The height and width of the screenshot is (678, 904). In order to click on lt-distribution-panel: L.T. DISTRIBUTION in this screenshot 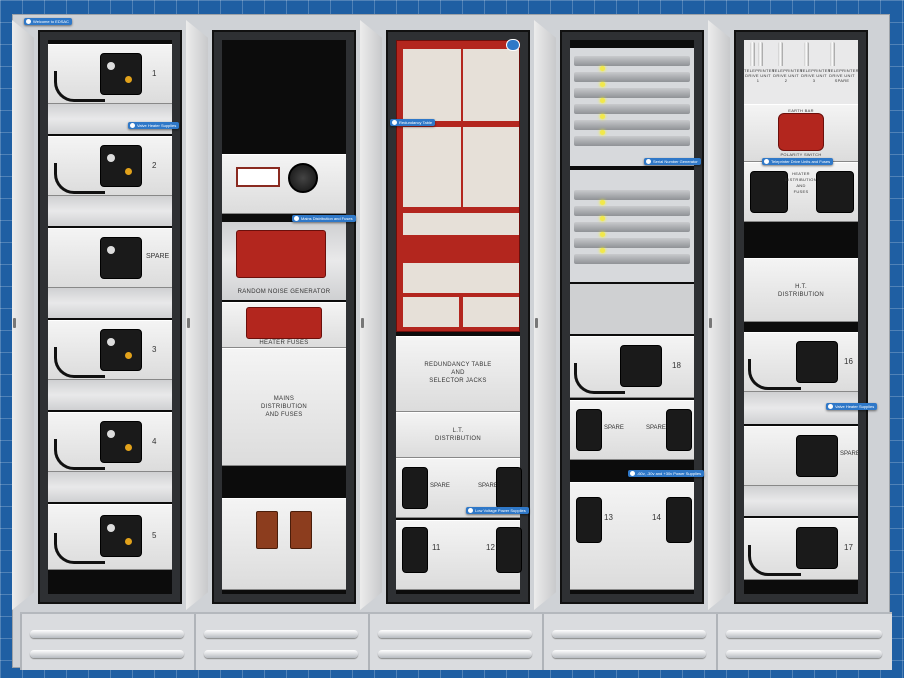, I will do `click(458, 435)`.